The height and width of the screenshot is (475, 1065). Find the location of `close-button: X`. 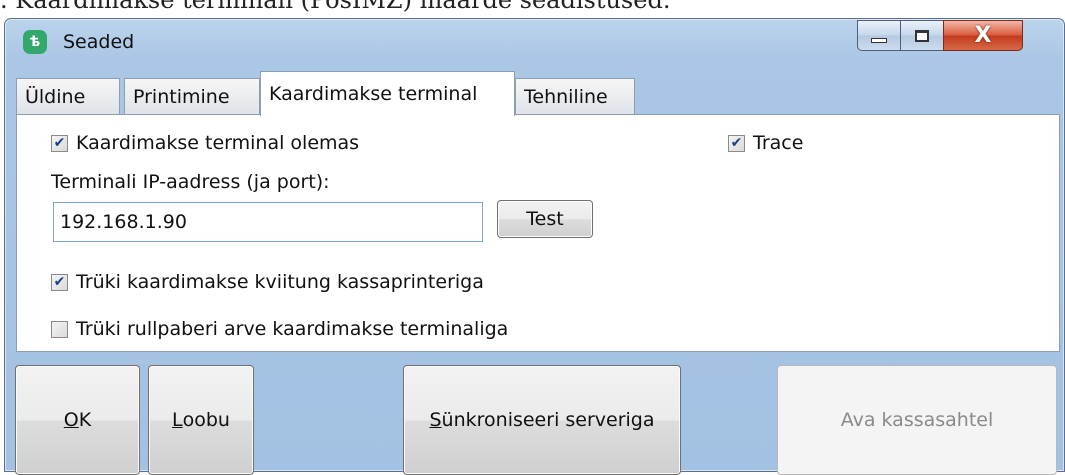

close-button: X is located at coordinates (983, 35).